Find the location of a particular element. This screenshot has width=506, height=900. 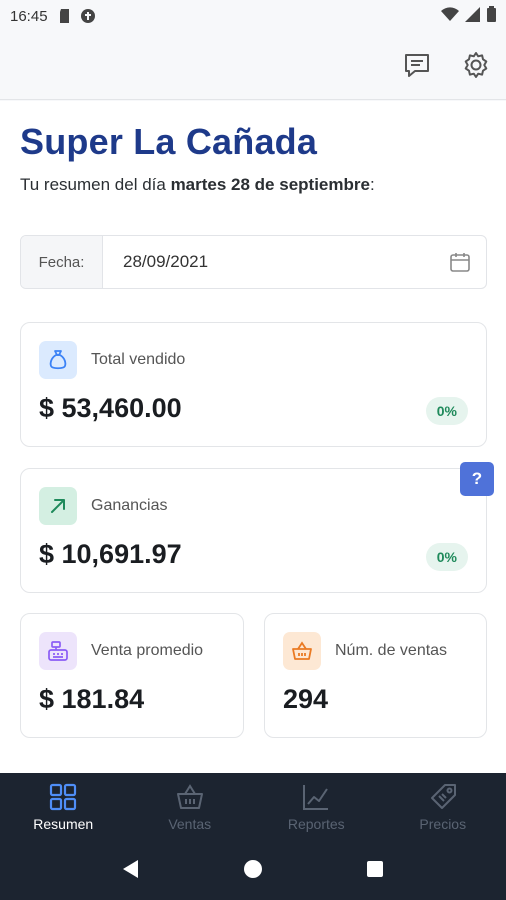

date-field: Fecha: 28/09/2021 is located at coordinates (253, 262).